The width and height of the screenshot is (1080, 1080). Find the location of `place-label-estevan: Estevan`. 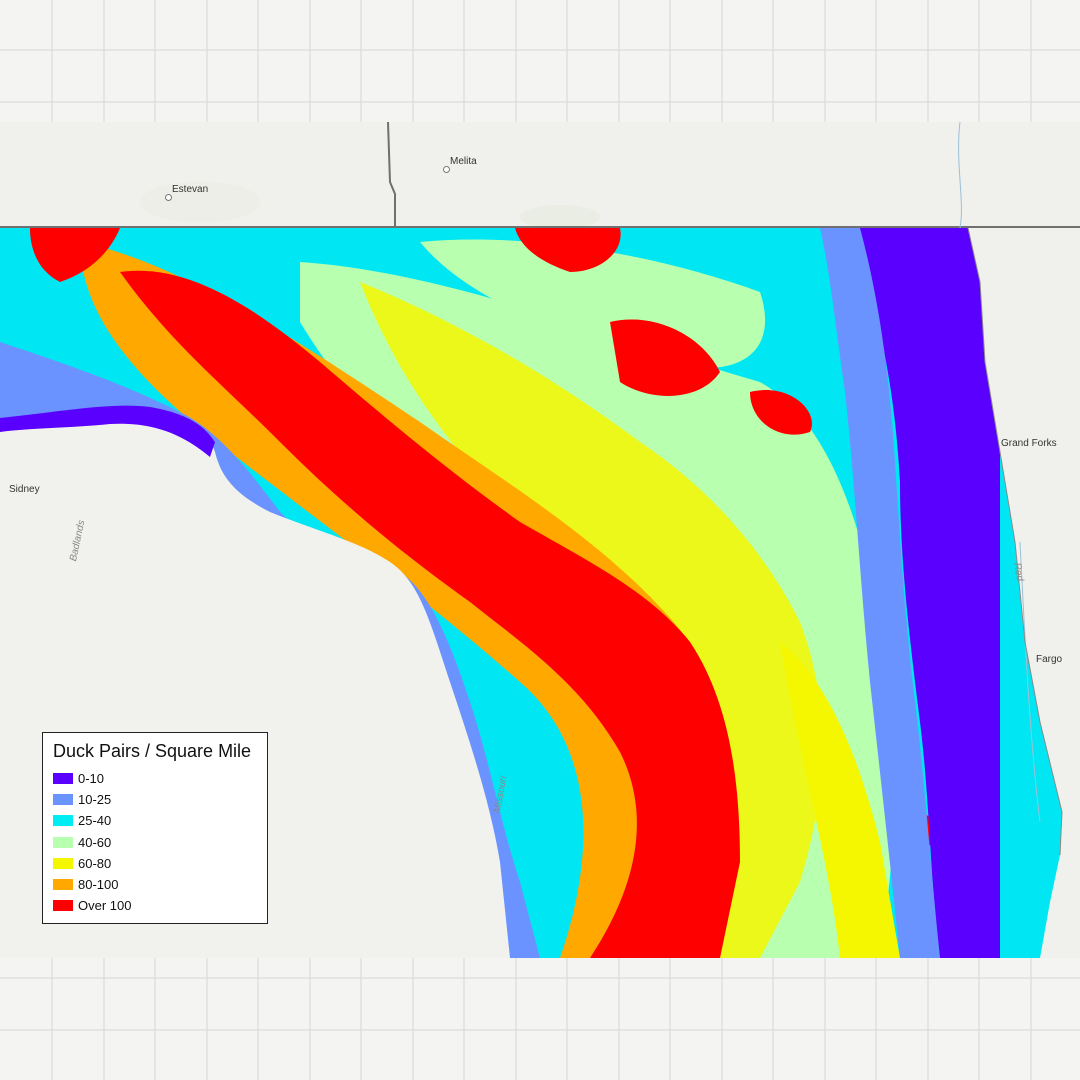

place-label-estevan: Estevan is located at coordinates (190, 189).